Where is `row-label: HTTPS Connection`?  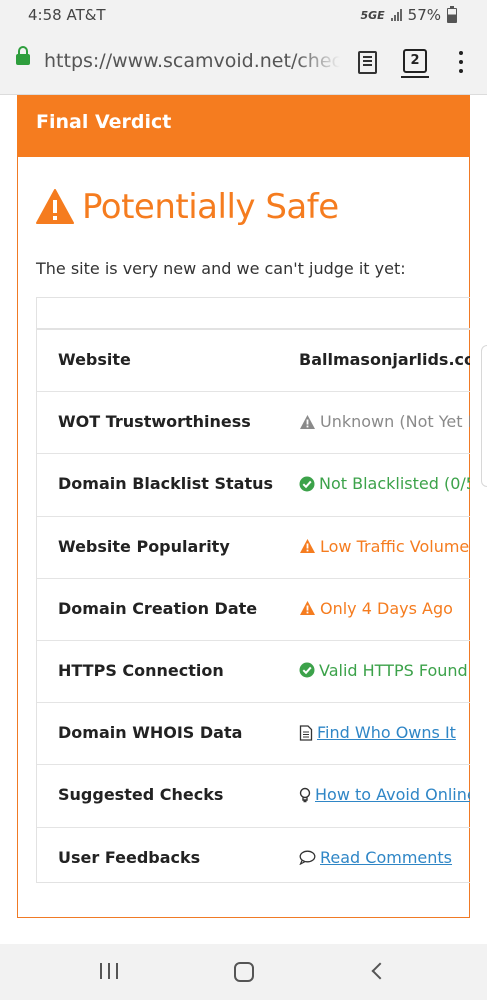 row-label: HTTPS Connection is located at coordinates (141, 670).